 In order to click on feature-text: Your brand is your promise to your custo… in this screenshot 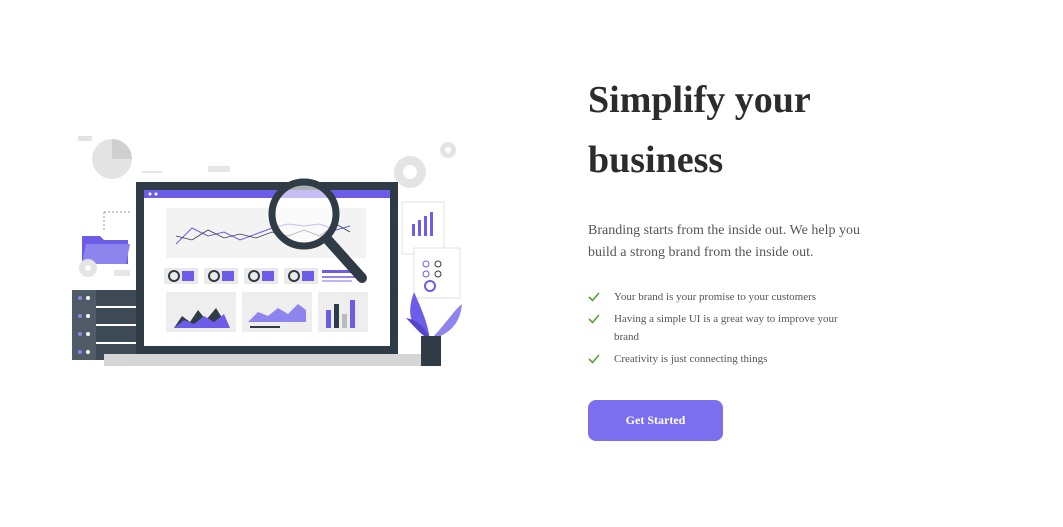, I will do `click(715, 297)`.